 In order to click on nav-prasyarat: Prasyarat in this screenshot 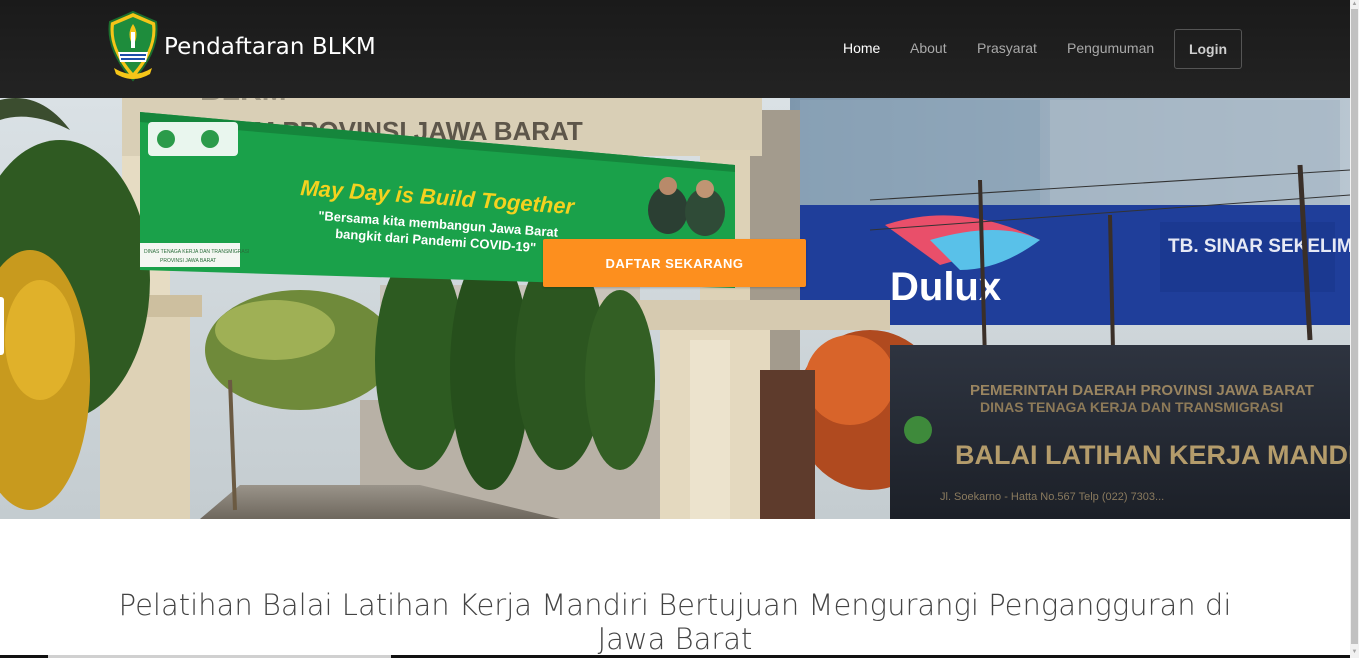, I will do `click(1007, 48)`.